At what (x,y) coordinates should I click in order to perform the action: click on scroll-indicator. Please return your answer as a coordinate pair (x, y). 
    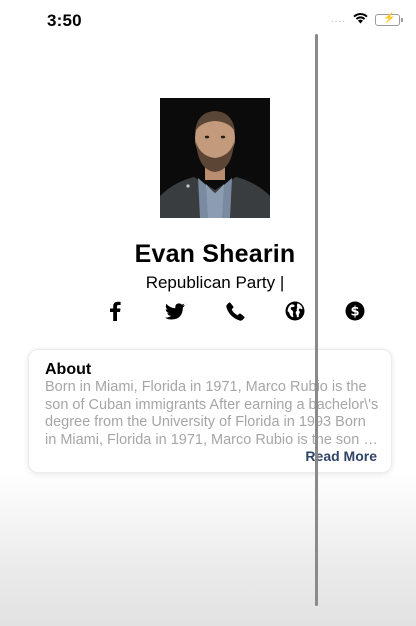
    Looking at the image, I should click on (316, 320).